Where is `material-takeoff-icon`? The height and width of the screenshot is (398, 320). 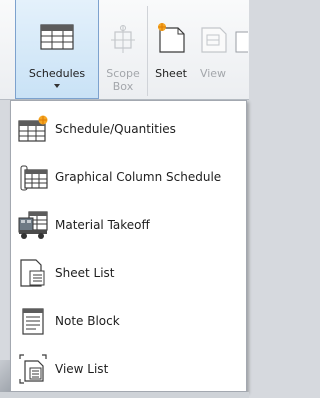
material-takeoff-icon is located at coordinates (33, 225).